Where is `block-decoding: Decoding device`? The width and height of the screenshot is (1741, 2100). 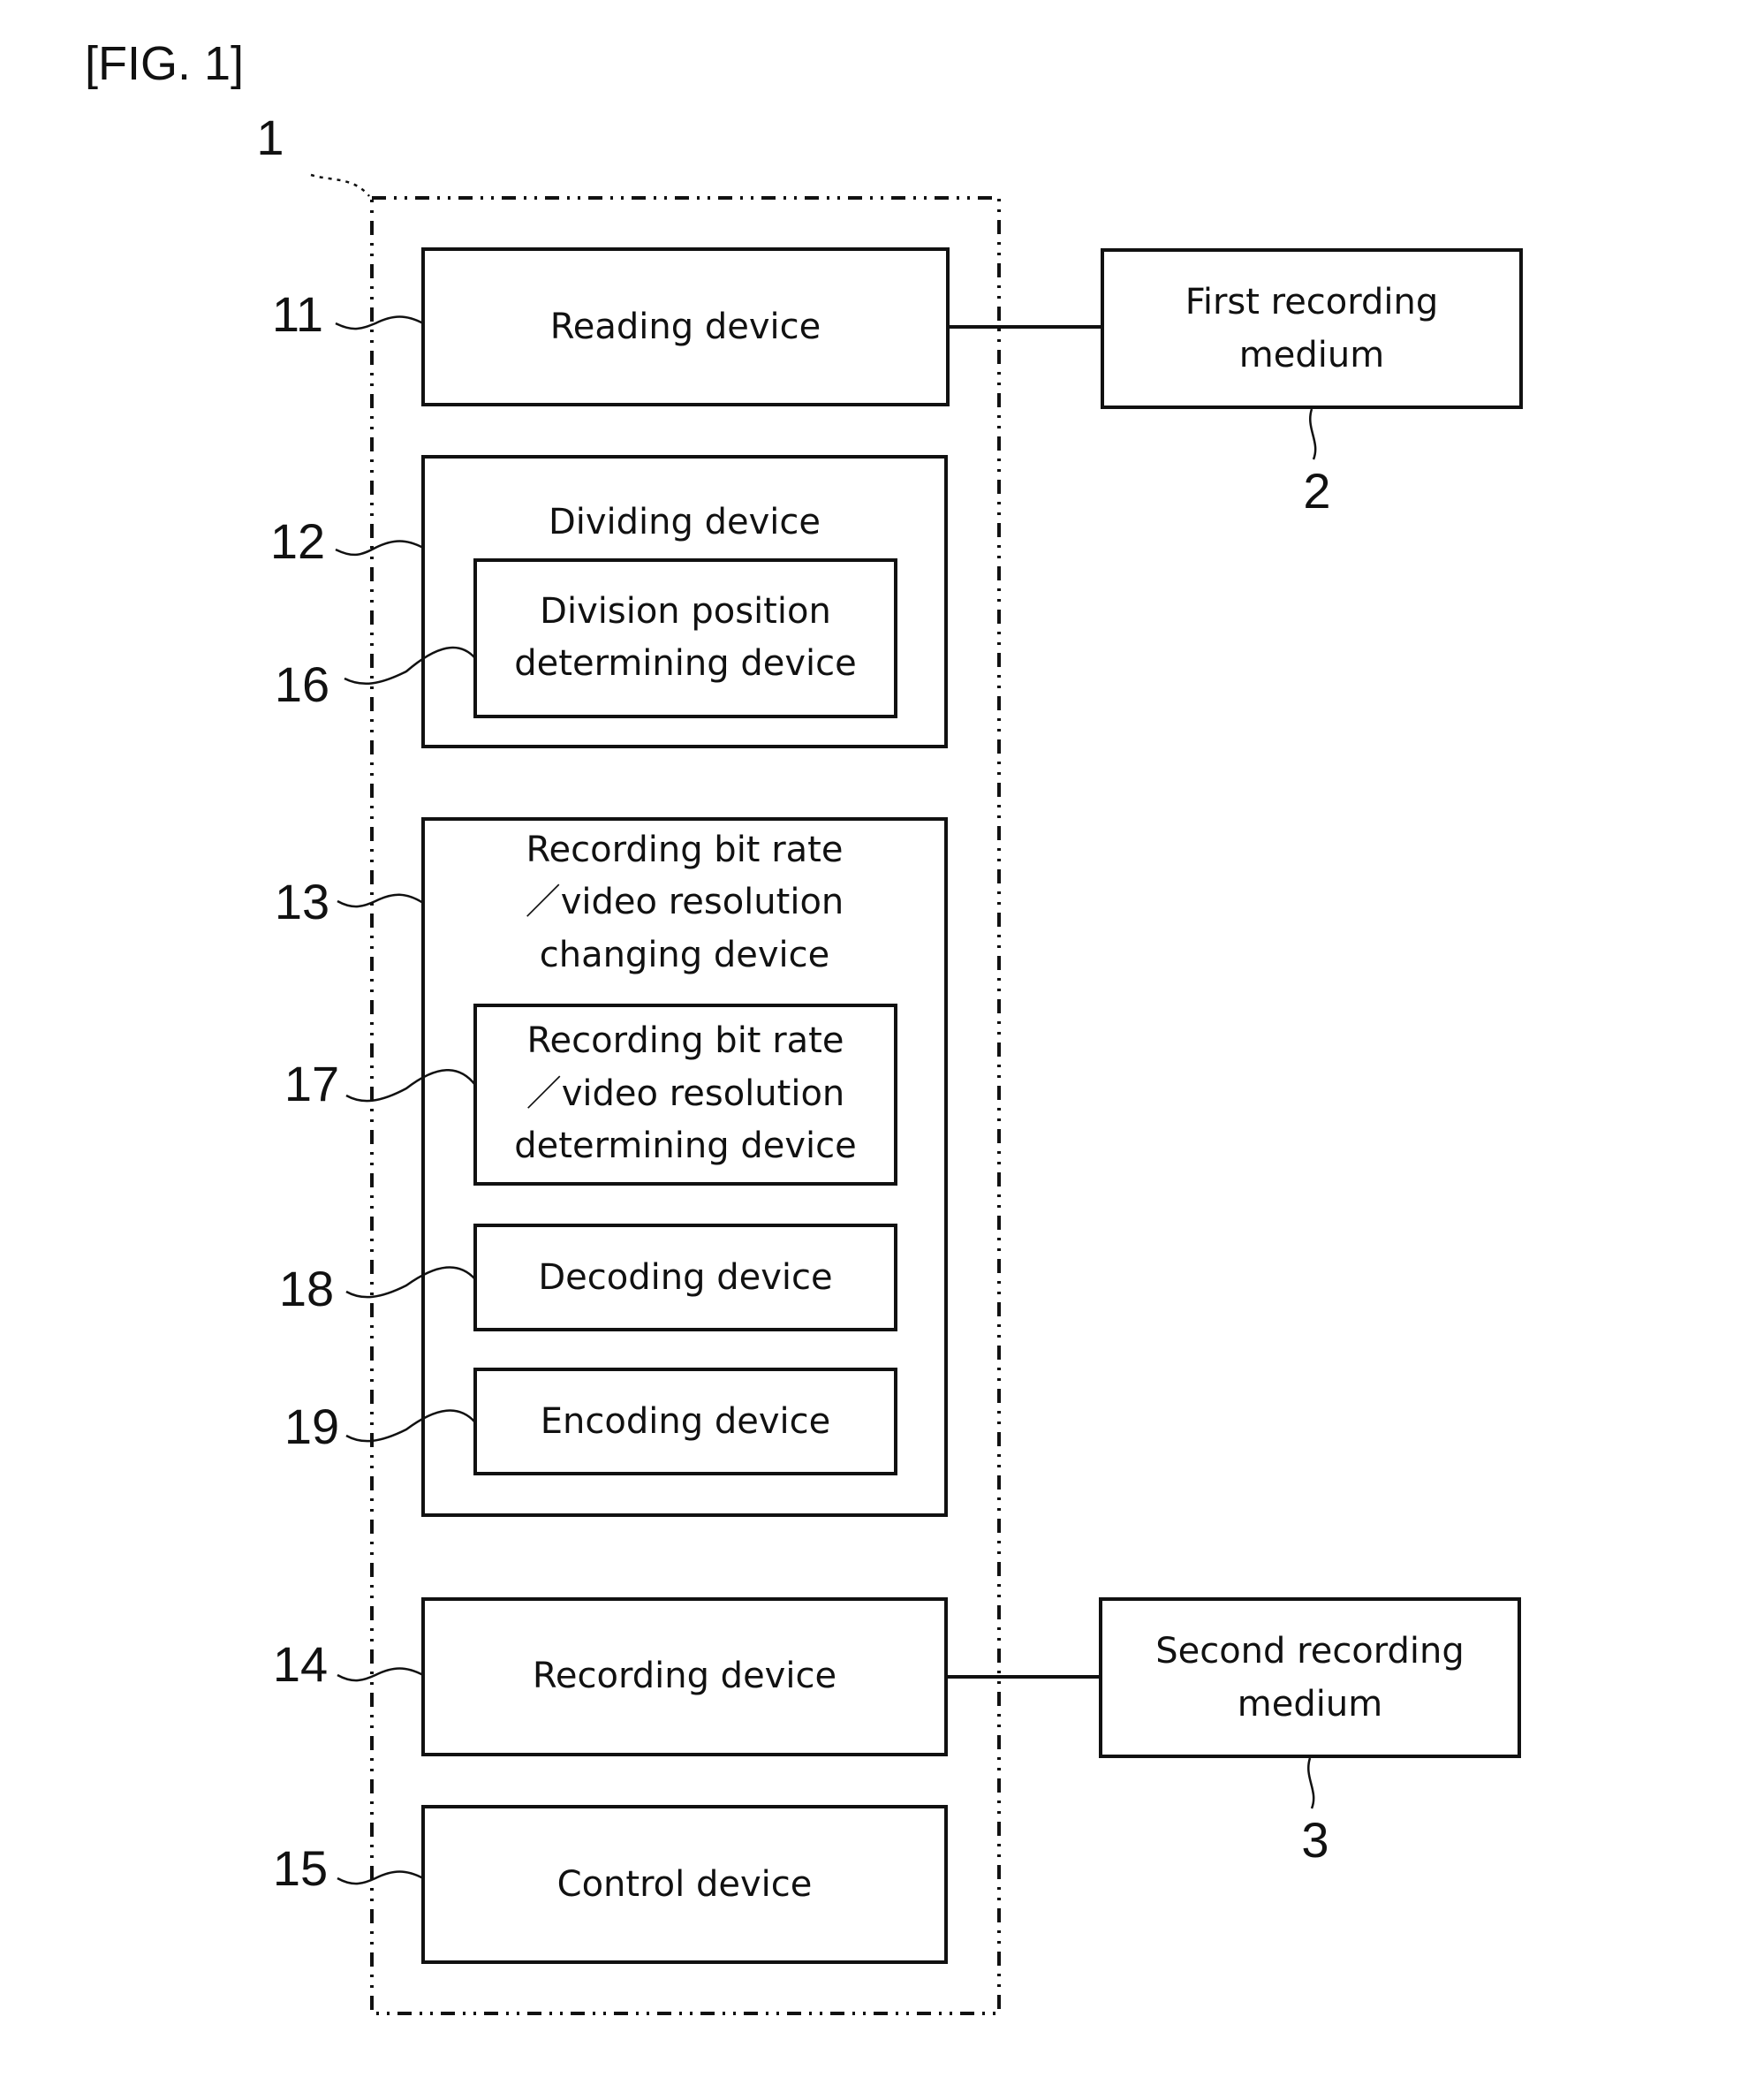 block-decoding: Decoding device is located at coordinates (685, 1277).